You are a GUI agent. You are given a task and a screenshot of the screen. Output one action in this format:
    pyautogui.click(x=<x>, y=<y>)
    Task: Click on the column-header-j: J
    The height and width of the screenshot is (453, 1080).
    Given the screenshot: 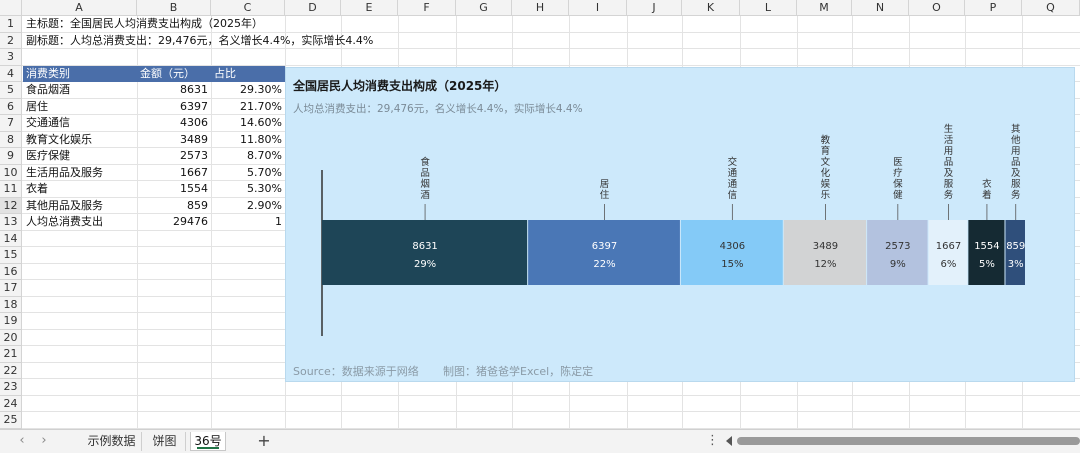 What is the action you would take?
    pyautogui.click(x=654, y=8)
    